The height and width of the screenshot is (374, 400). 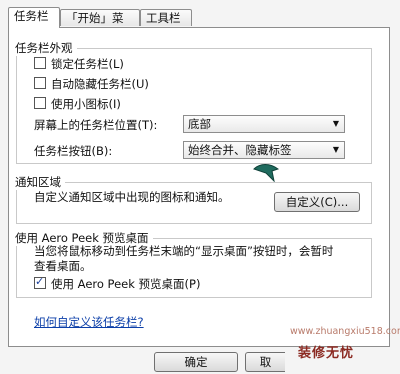 I want to click on small-icons-label: 使用小图标(I), so click(x=86, y=104).